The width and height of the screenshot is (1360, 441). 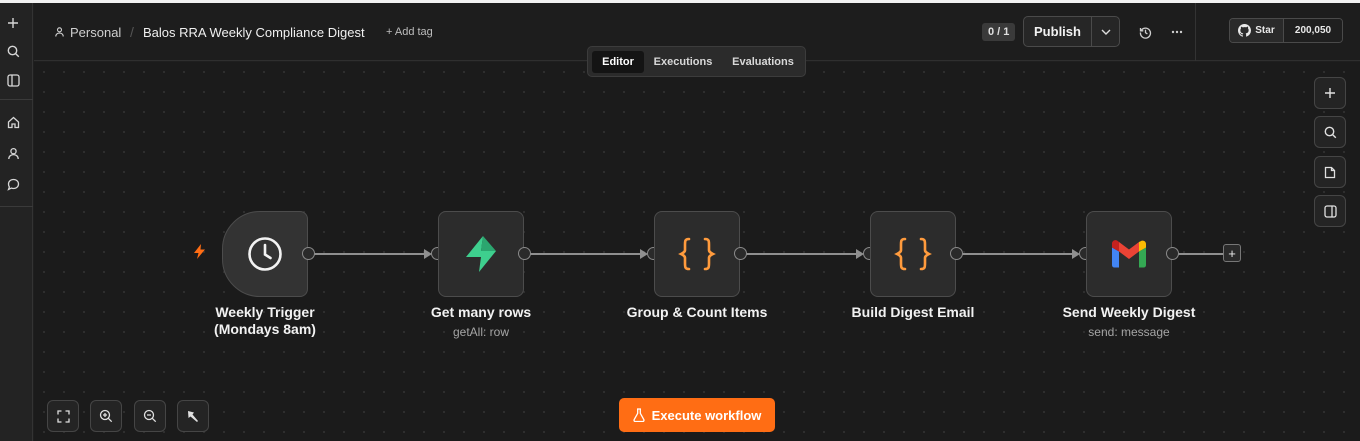 What do you see at coordinates (1195, 32) in the screenshot?
I see `header-divider` at bounding box center [1195, 32].